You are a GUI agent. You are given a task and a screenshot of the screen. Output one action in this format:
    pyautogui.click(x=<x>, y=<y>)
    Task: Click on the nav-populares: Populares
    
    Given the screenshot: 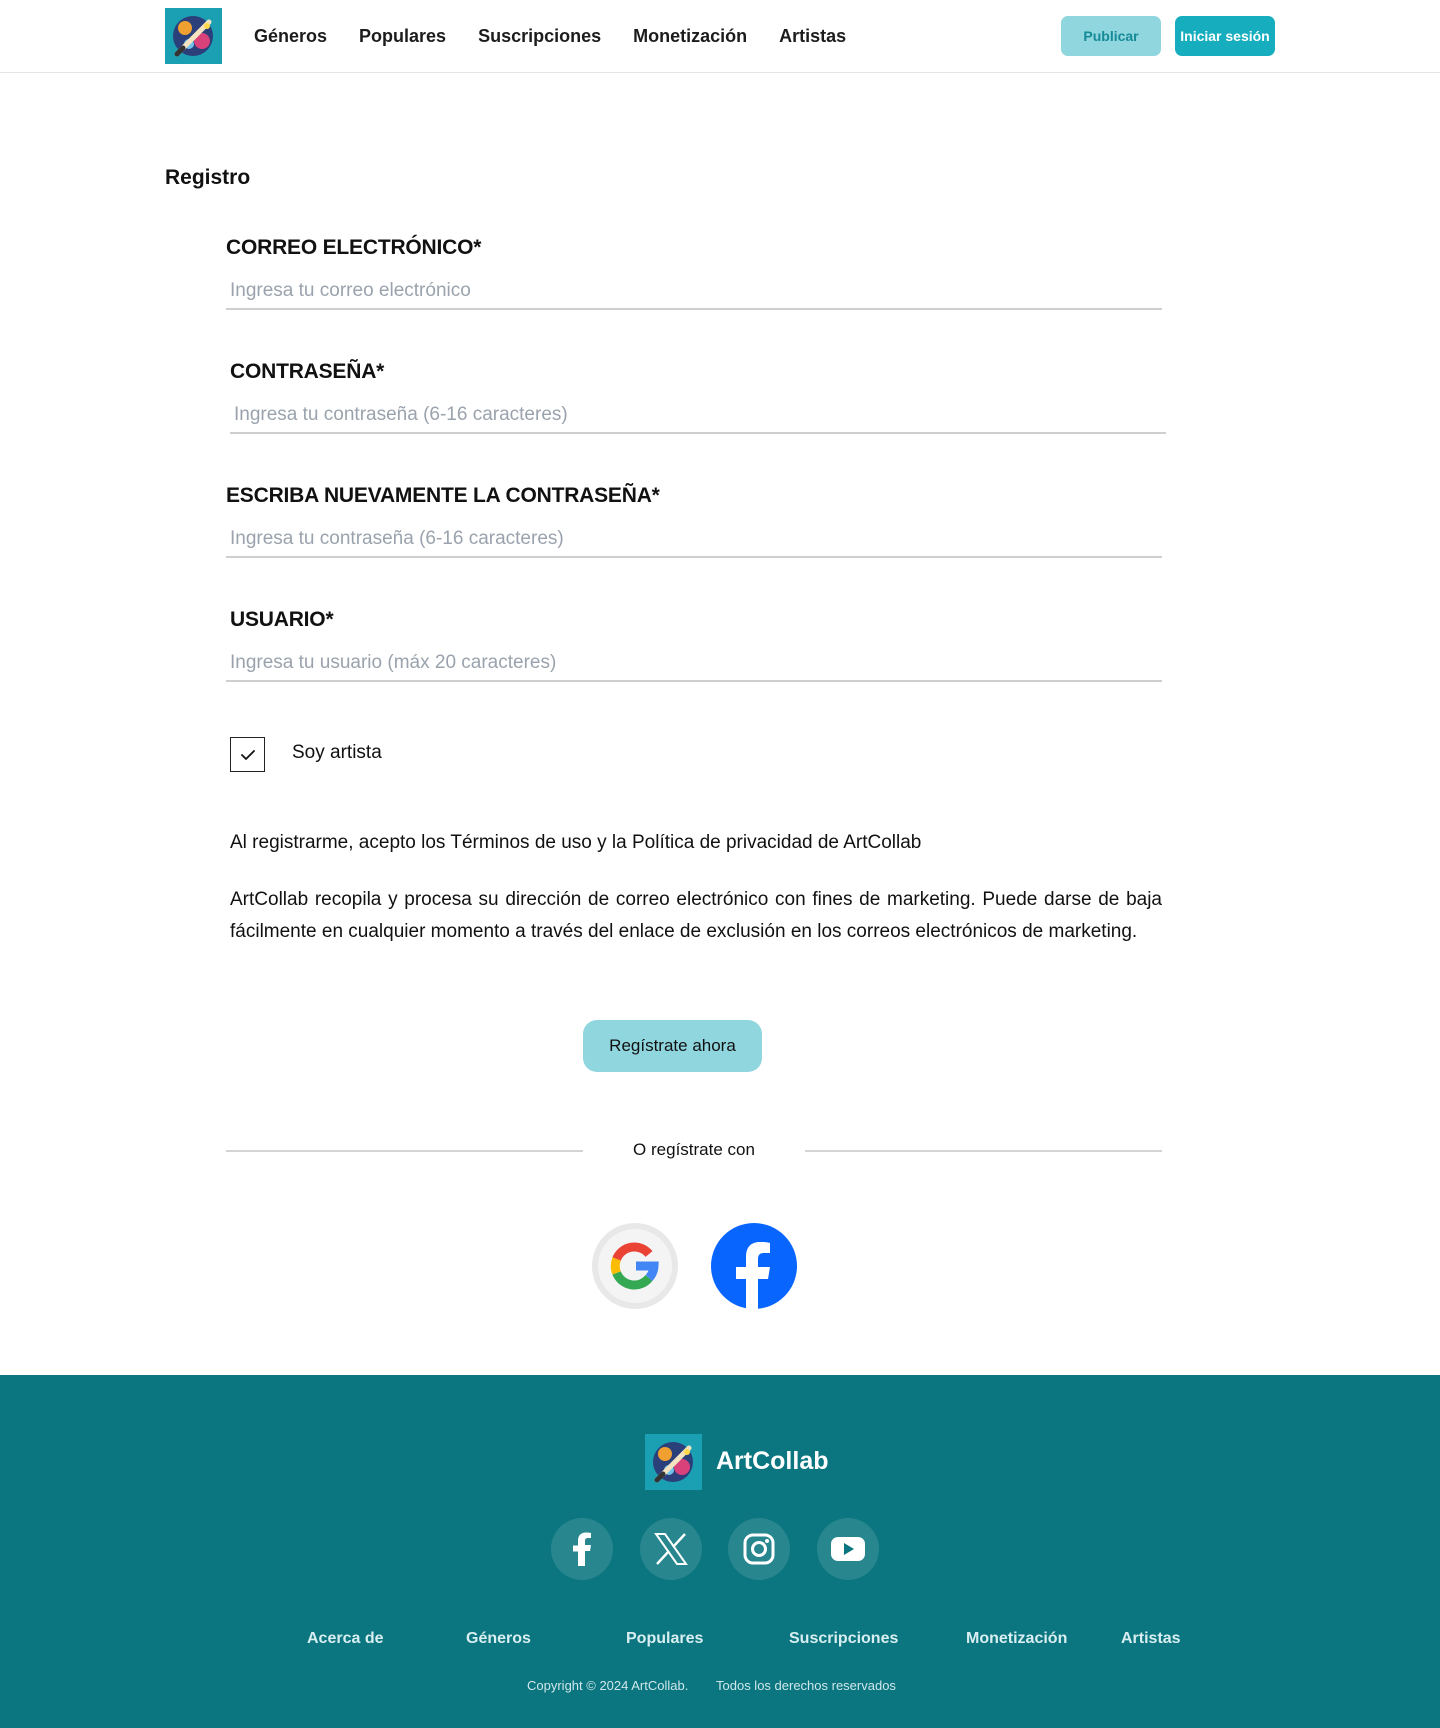 What is the action you would take?
    pyautogui.click(x=402, y=36)
    